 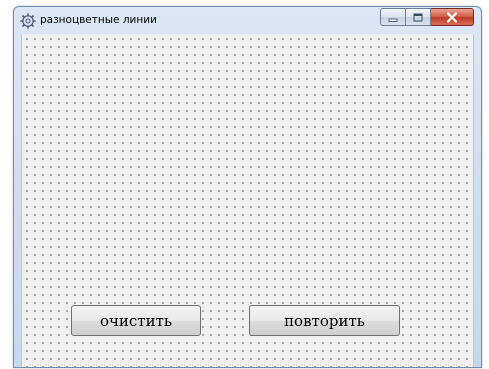 I want to click on minimize-icon, so click(x=393, y=17).